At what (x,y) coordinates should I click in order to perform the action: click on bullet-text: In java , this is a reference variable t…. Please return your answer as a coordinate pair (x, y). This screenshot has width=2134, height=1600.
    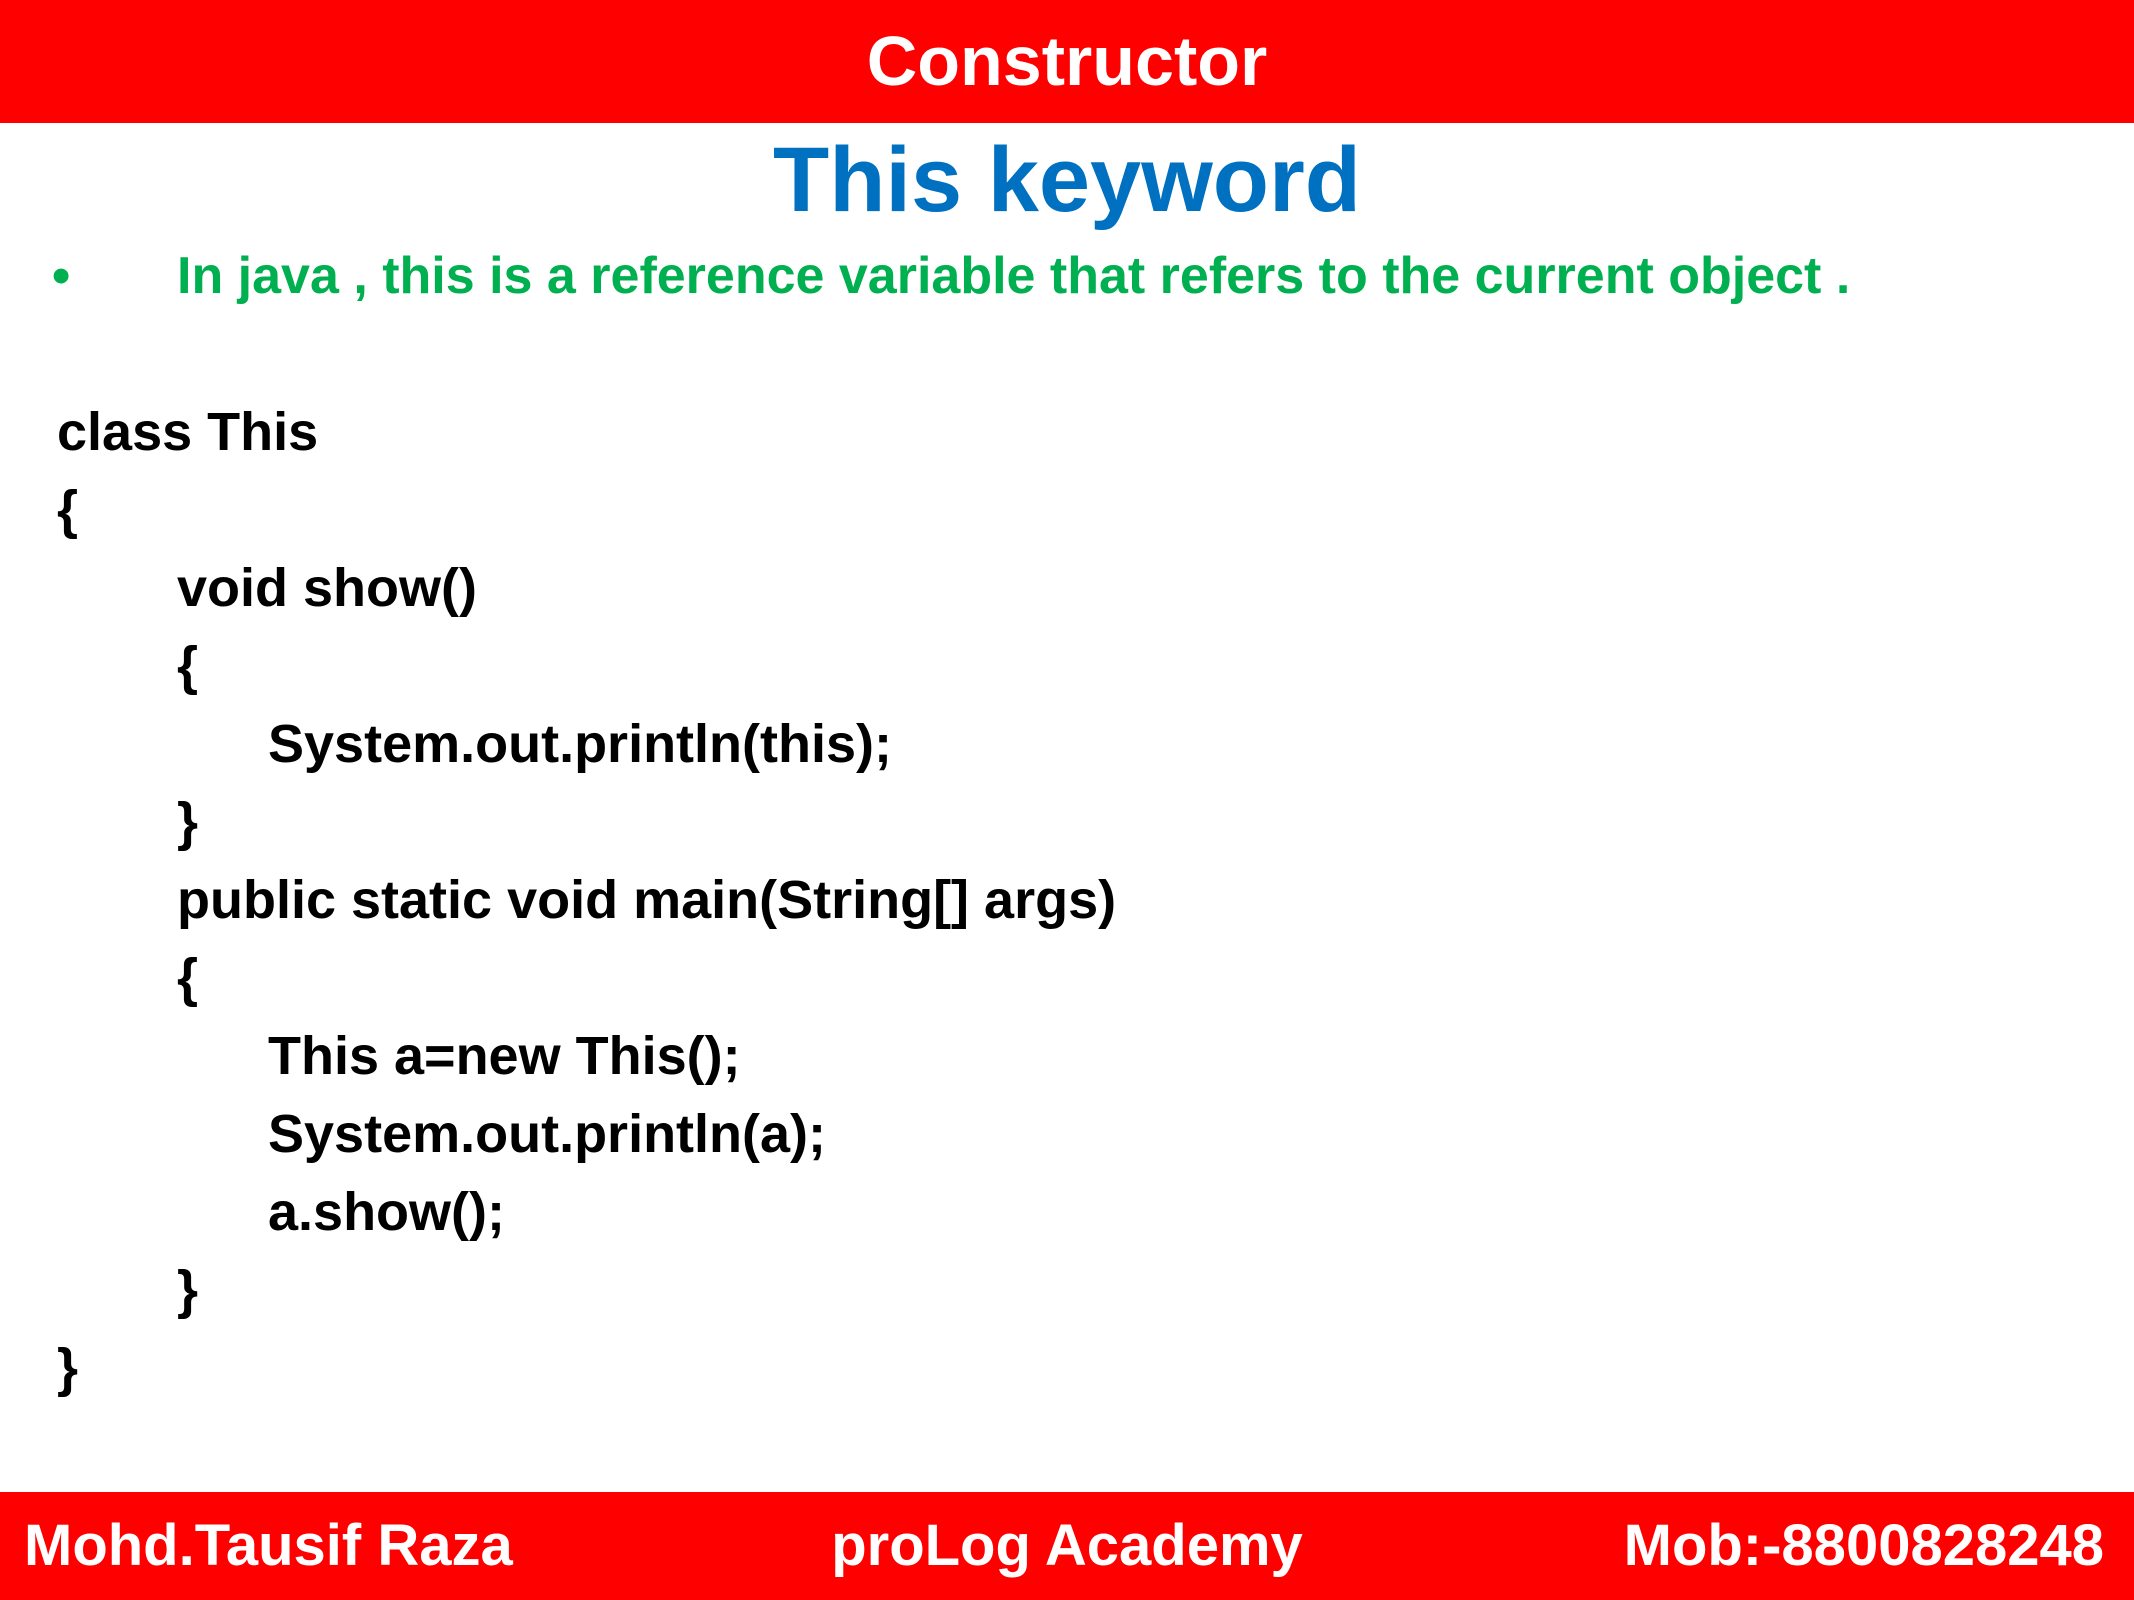
    Looking at the image, I should click on (1014, 276).